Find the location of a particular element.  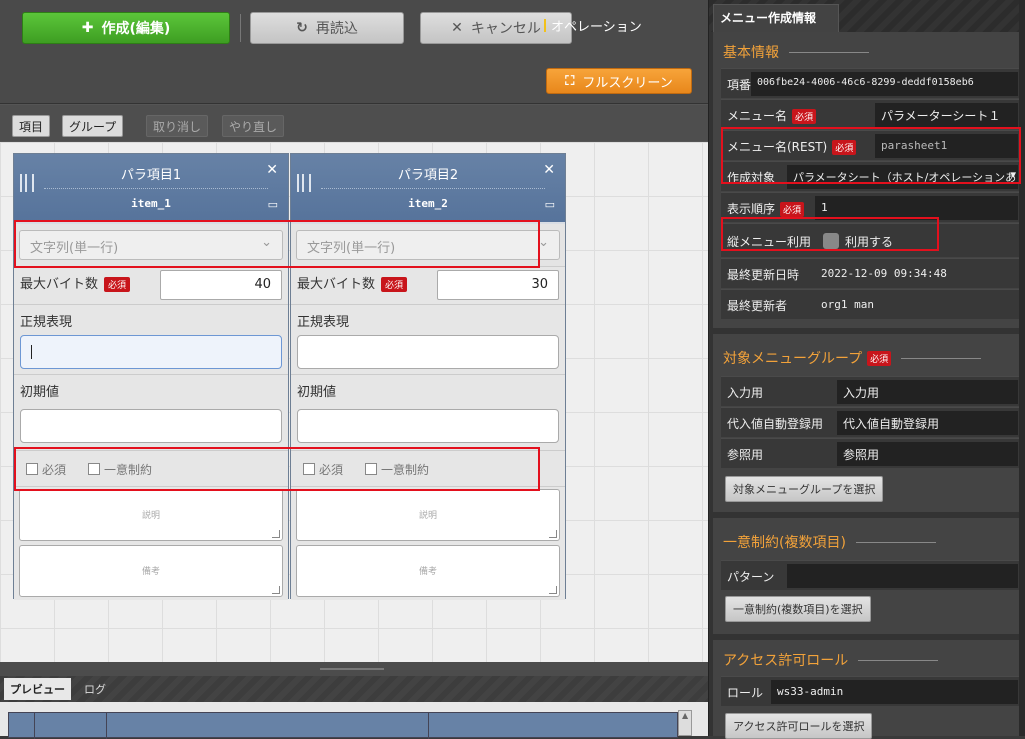

highlight-rest-target is located at coordinates (871, 155).